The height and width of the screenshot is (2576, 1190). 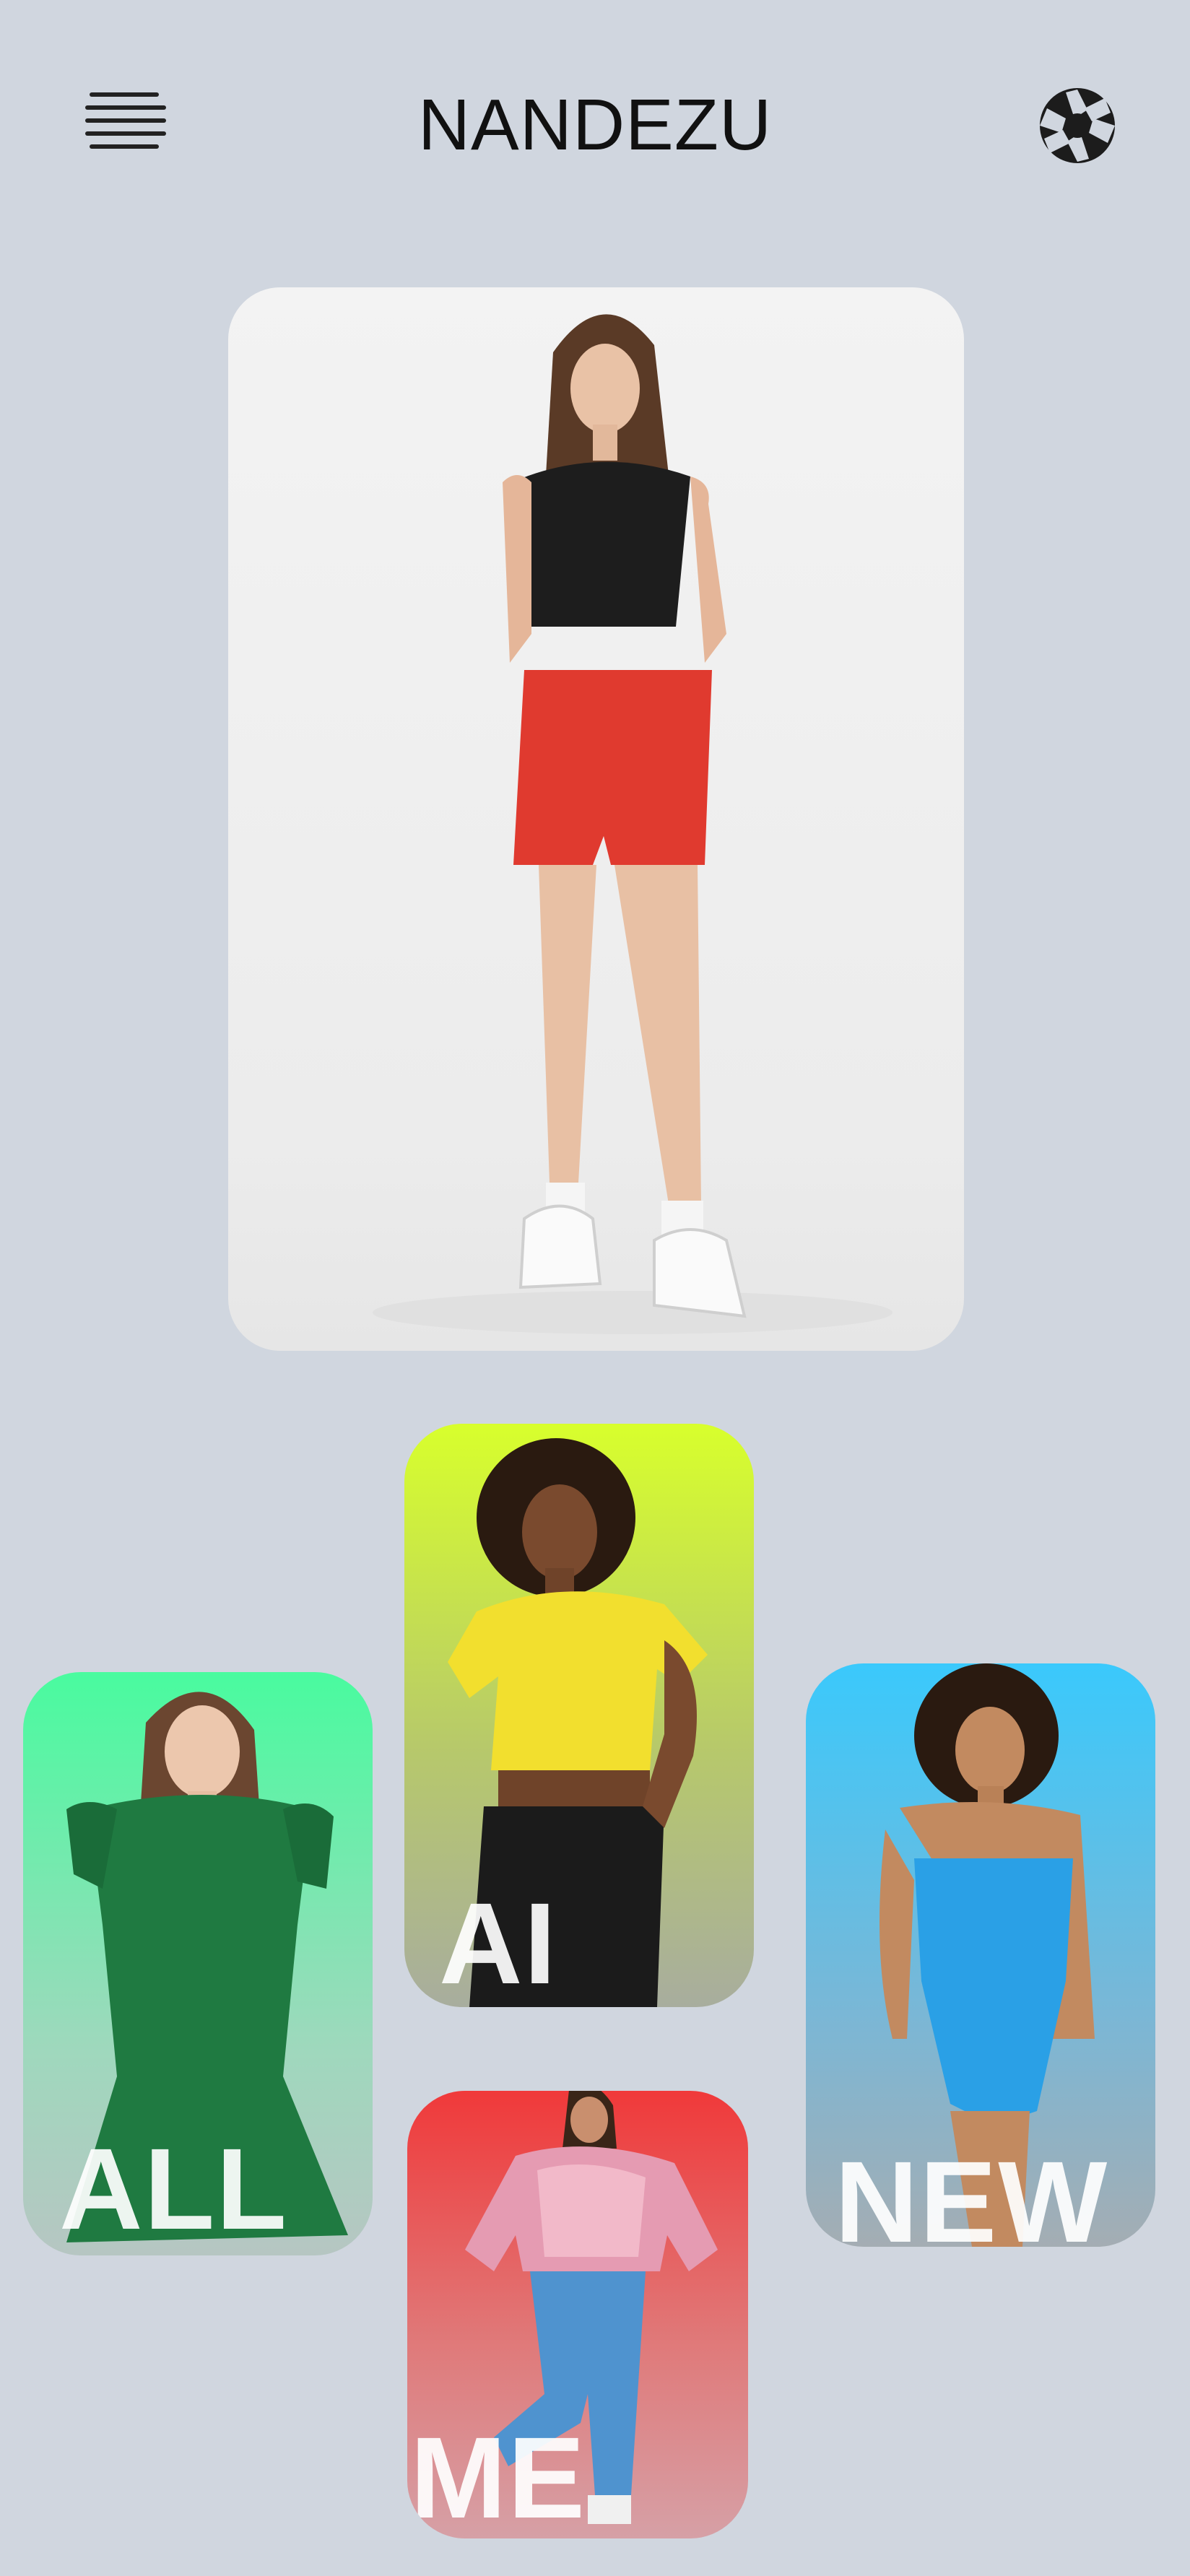 I want to click on camera-aperture-icon, so click(x=1077, y=126).